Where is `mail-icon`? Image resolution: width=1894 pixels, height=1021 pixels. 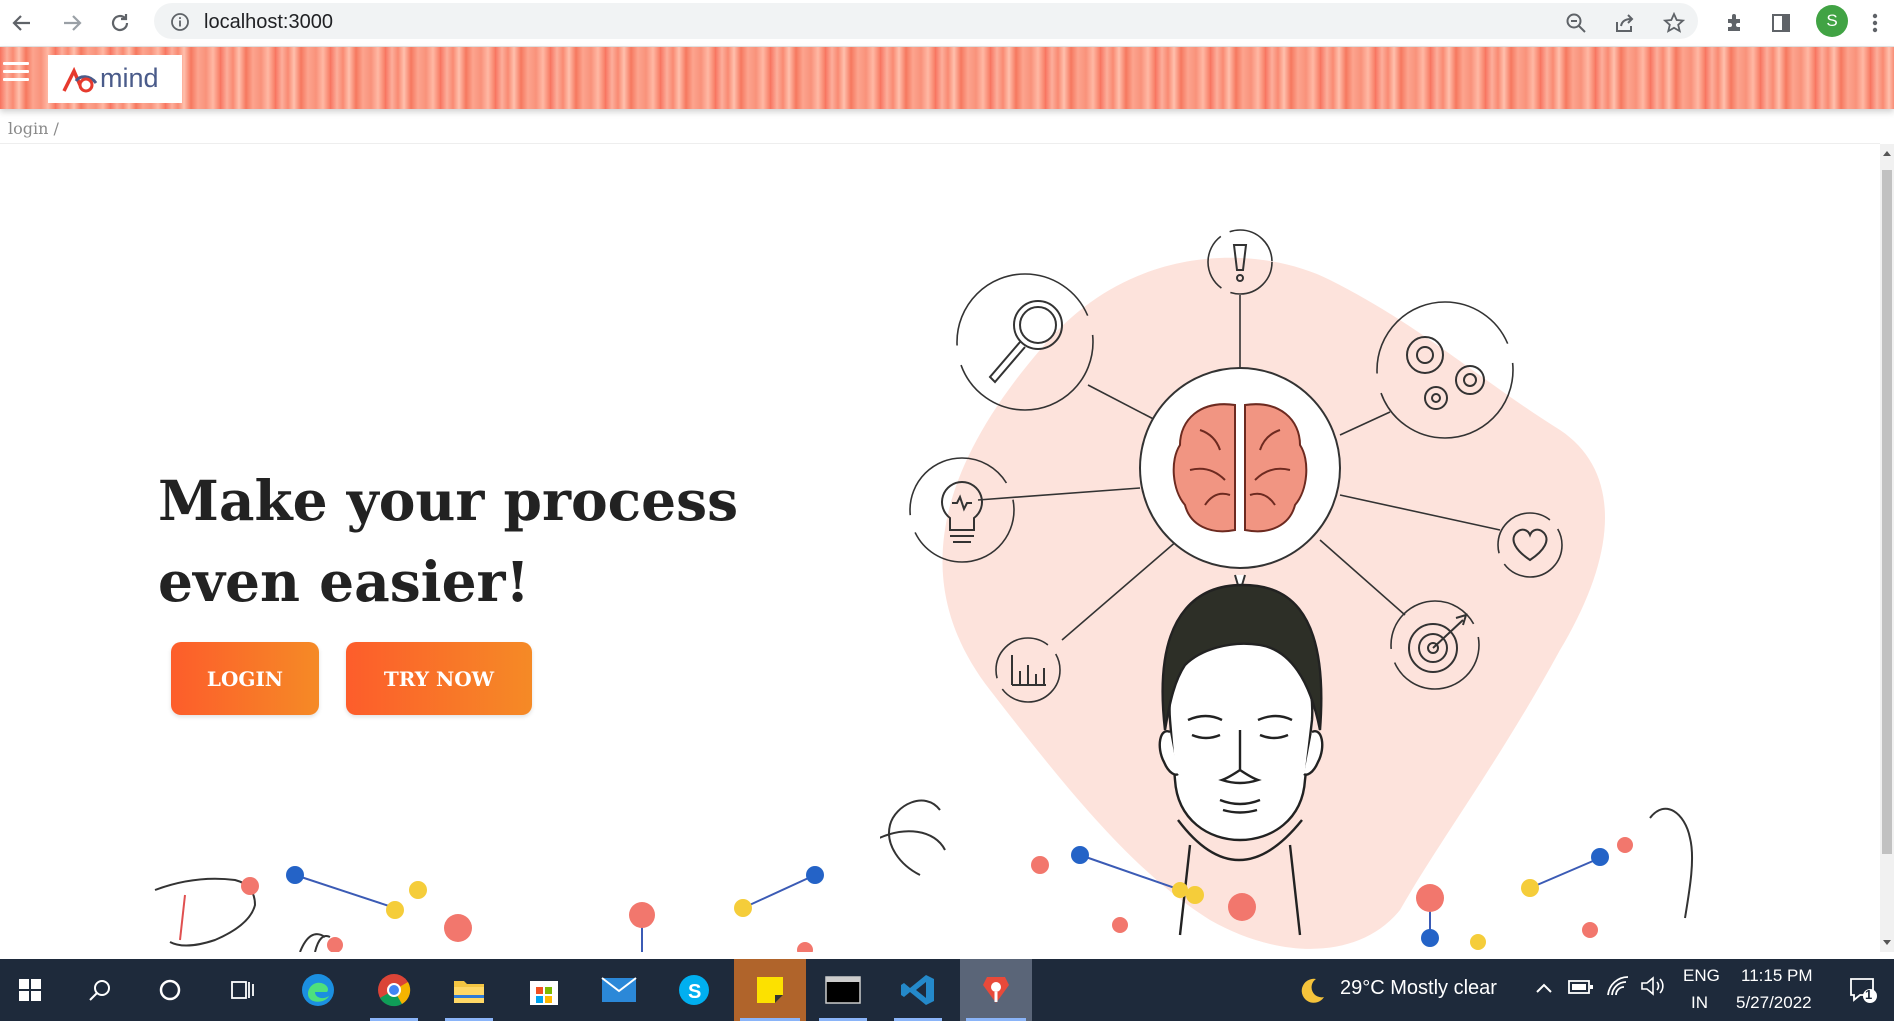 mail-icon is located at coordinates (619, 990).